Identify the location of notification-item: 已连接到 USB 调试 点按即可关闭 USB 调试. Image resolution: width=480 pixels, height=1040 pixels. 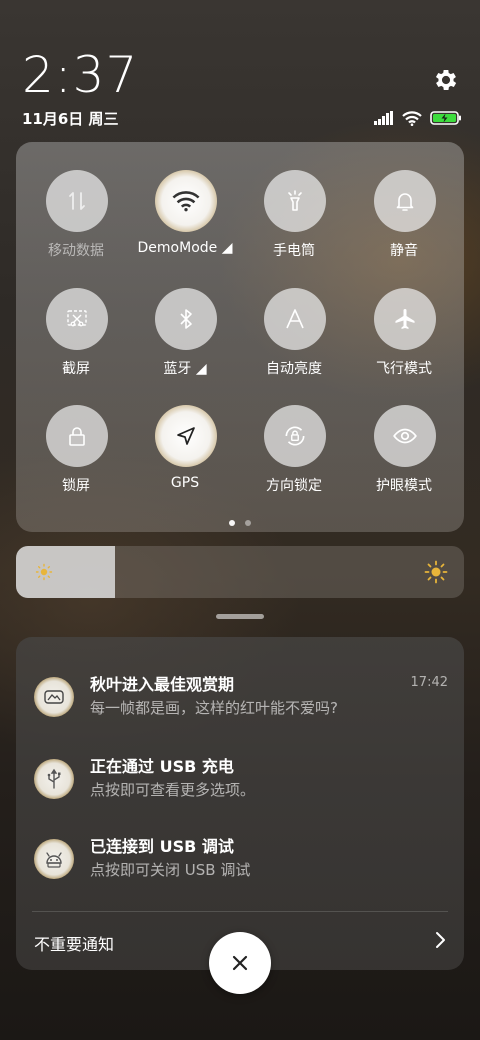
(240, 873).